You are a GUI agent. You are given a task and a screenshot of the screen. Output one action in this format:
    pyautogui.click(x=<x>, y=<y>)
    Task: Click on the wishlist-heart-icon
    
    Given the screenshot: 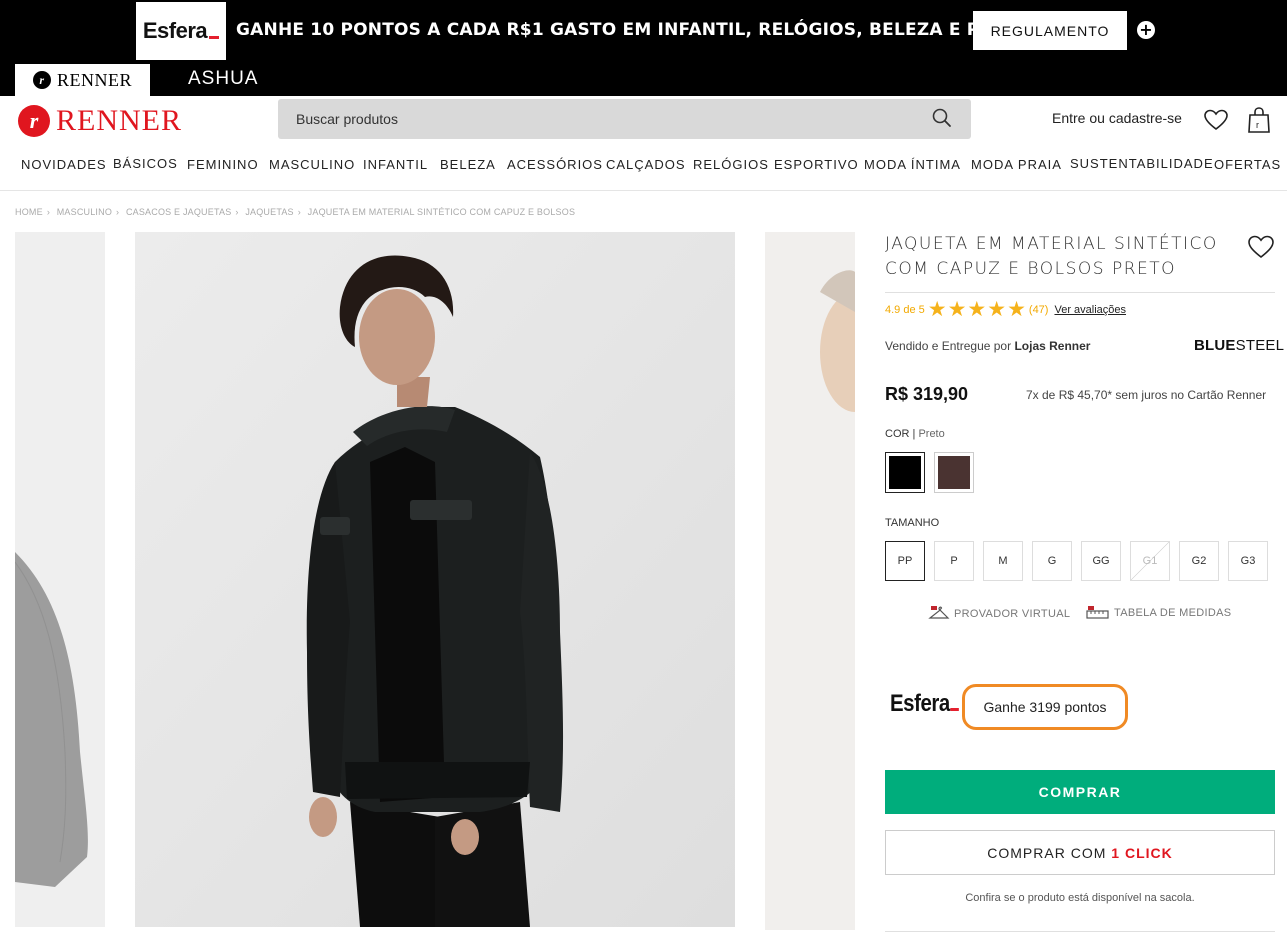 What is the action you would take?
    pyautogui.click(x=1216, y=120)
    